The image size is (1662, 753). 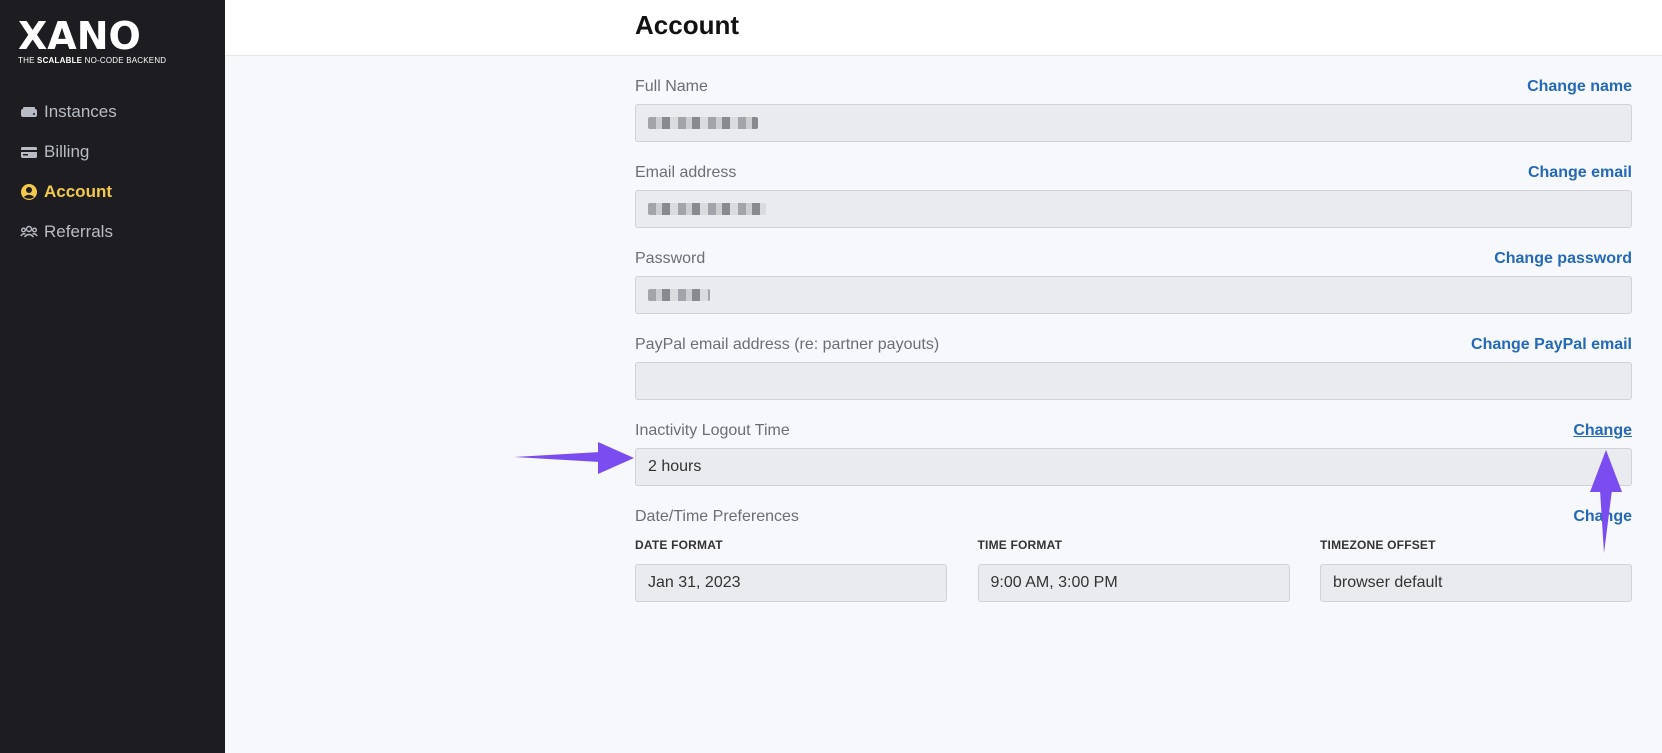 What do you see at coordinates (79, 36) in the screenshot?
I see `logo-wordmark: XANO` at bounding box center [79, 36].